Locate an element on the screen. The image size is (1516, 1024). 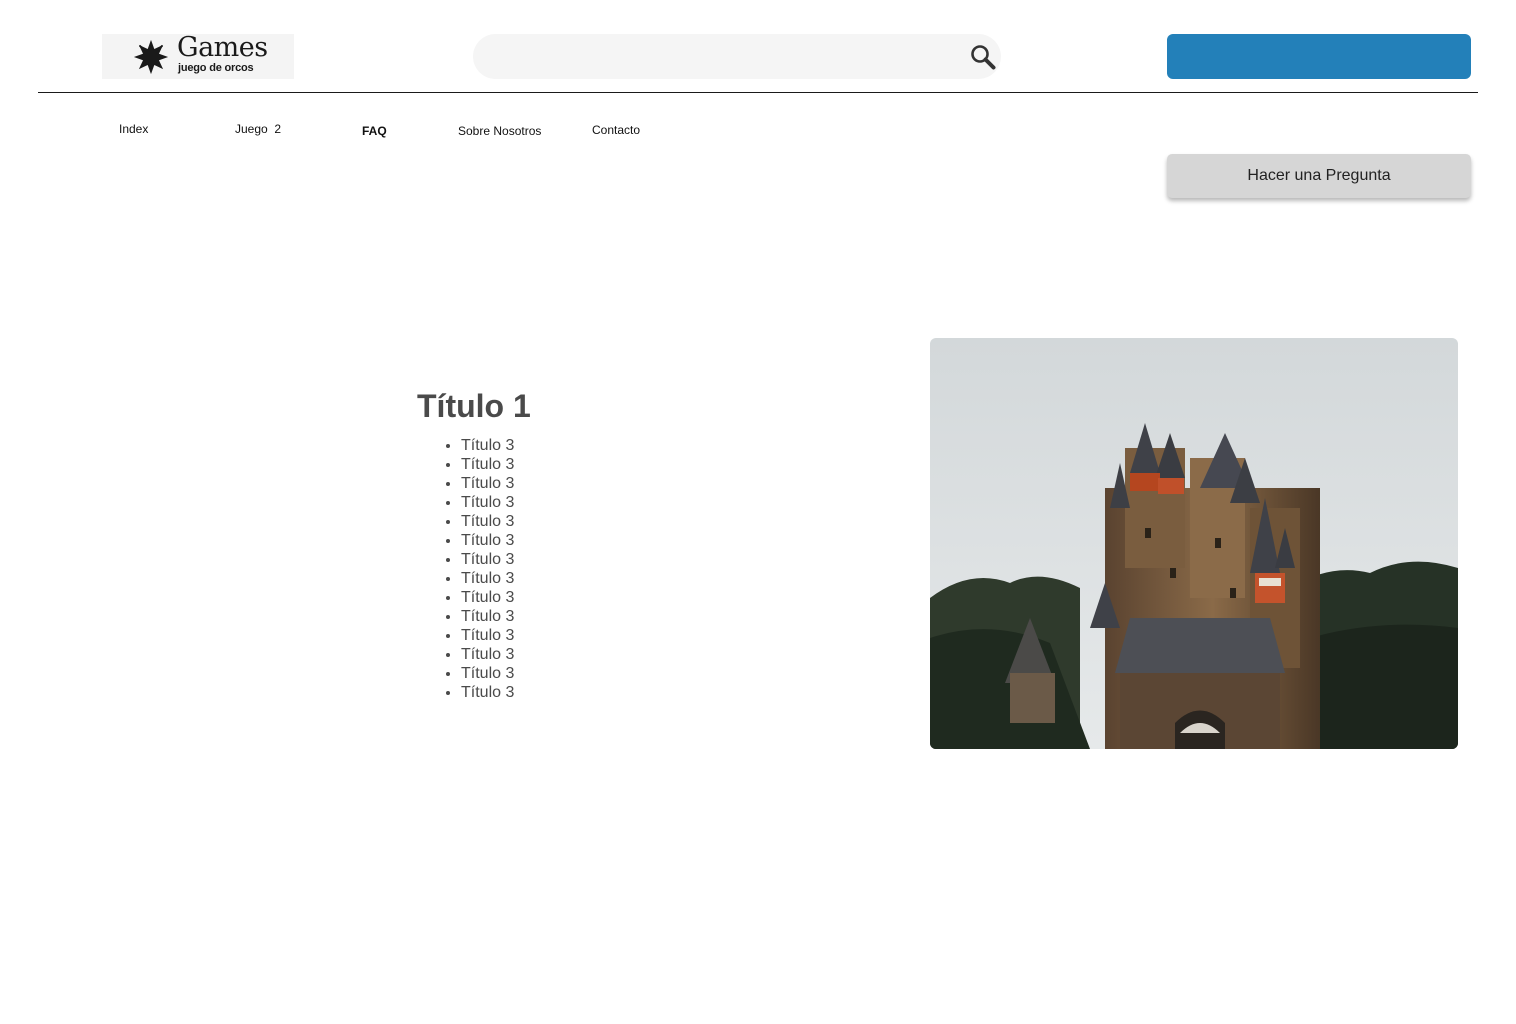
nav-item-index: Index is located at coordinates (133, 129).